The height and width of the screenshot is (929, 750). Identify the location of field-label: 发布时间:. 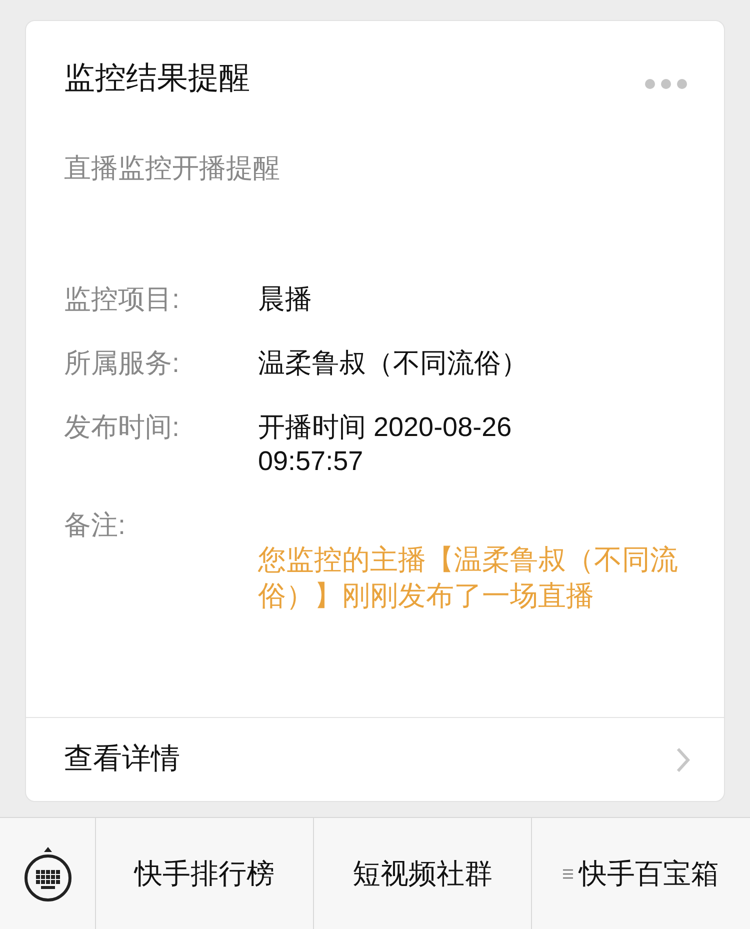
(122, 427).